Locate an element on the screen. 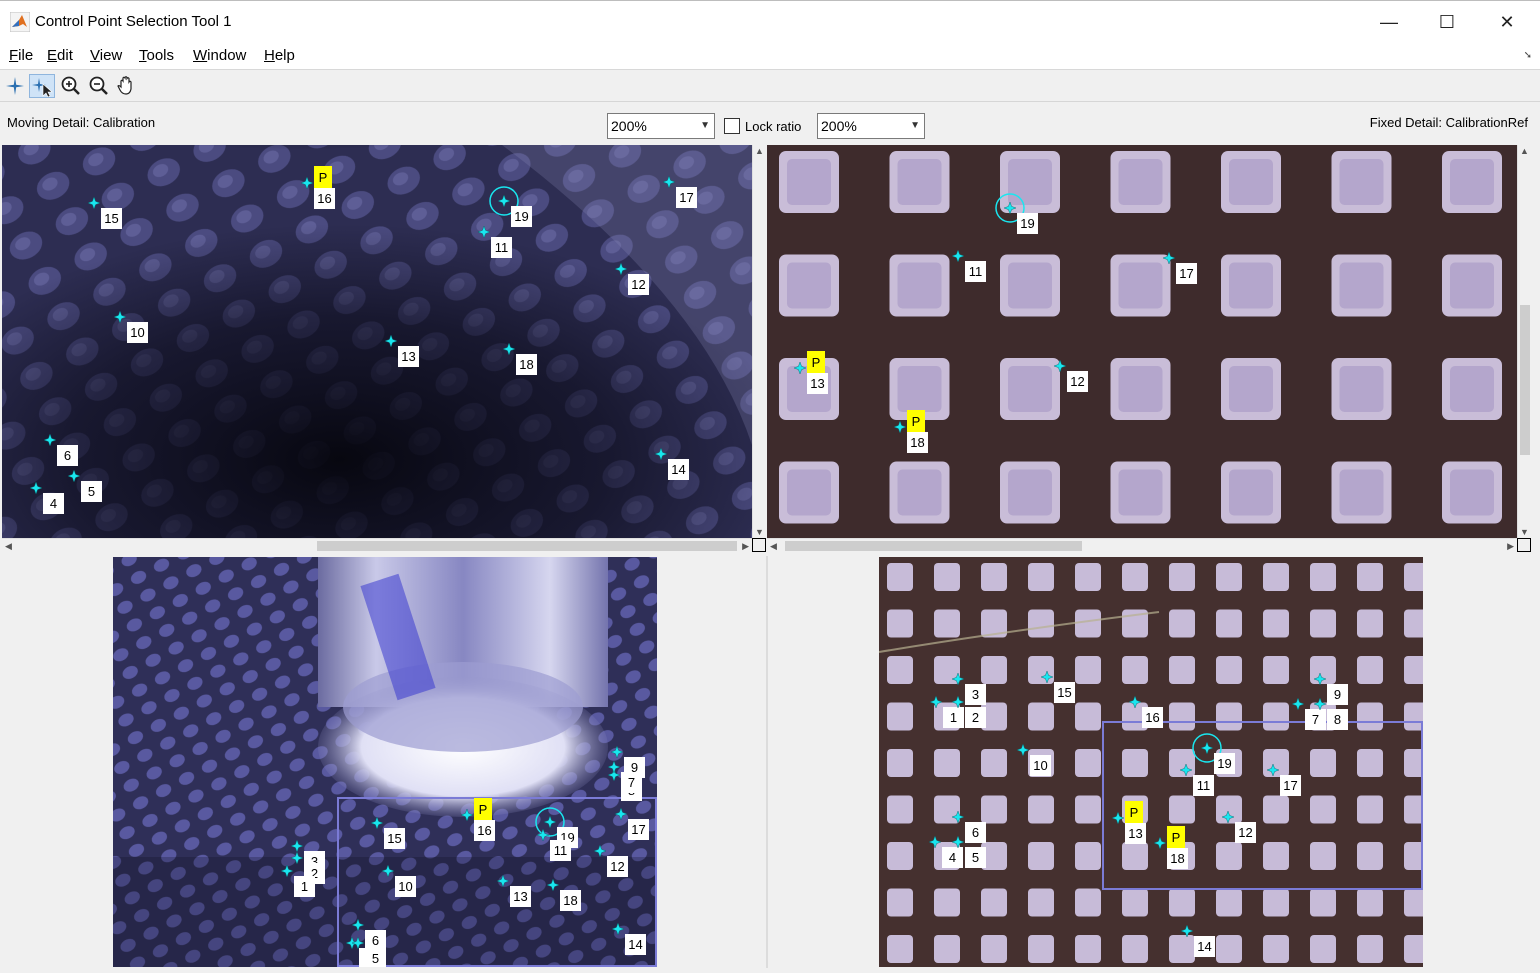 The height and width of the screenshot is (973, 1540). pan-hand-icon is located at coordinates (124, 85).